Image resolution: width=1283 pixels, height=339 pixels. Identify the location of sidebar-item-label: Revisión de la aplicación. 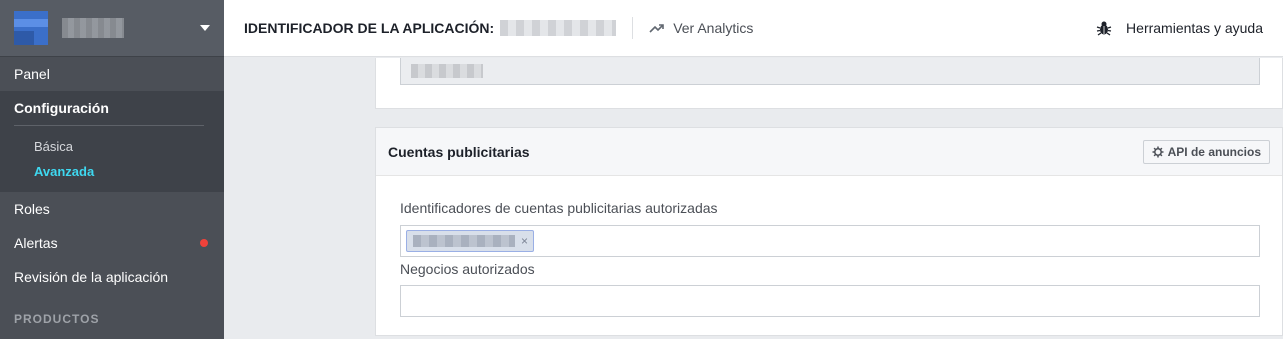
(91, 277).